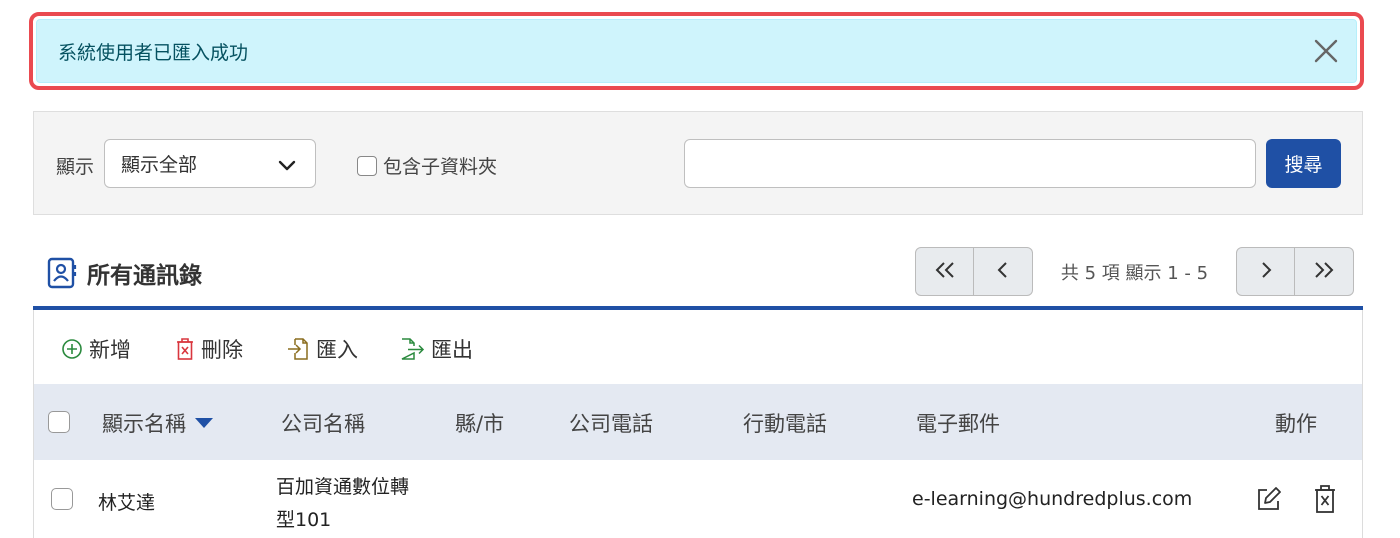 The height and width of the screenshot is (538, 1400). What do you see at coordinates (110, 350) in the screenshot?
I see `add-label: 新增` at bounding box center [110, 350].